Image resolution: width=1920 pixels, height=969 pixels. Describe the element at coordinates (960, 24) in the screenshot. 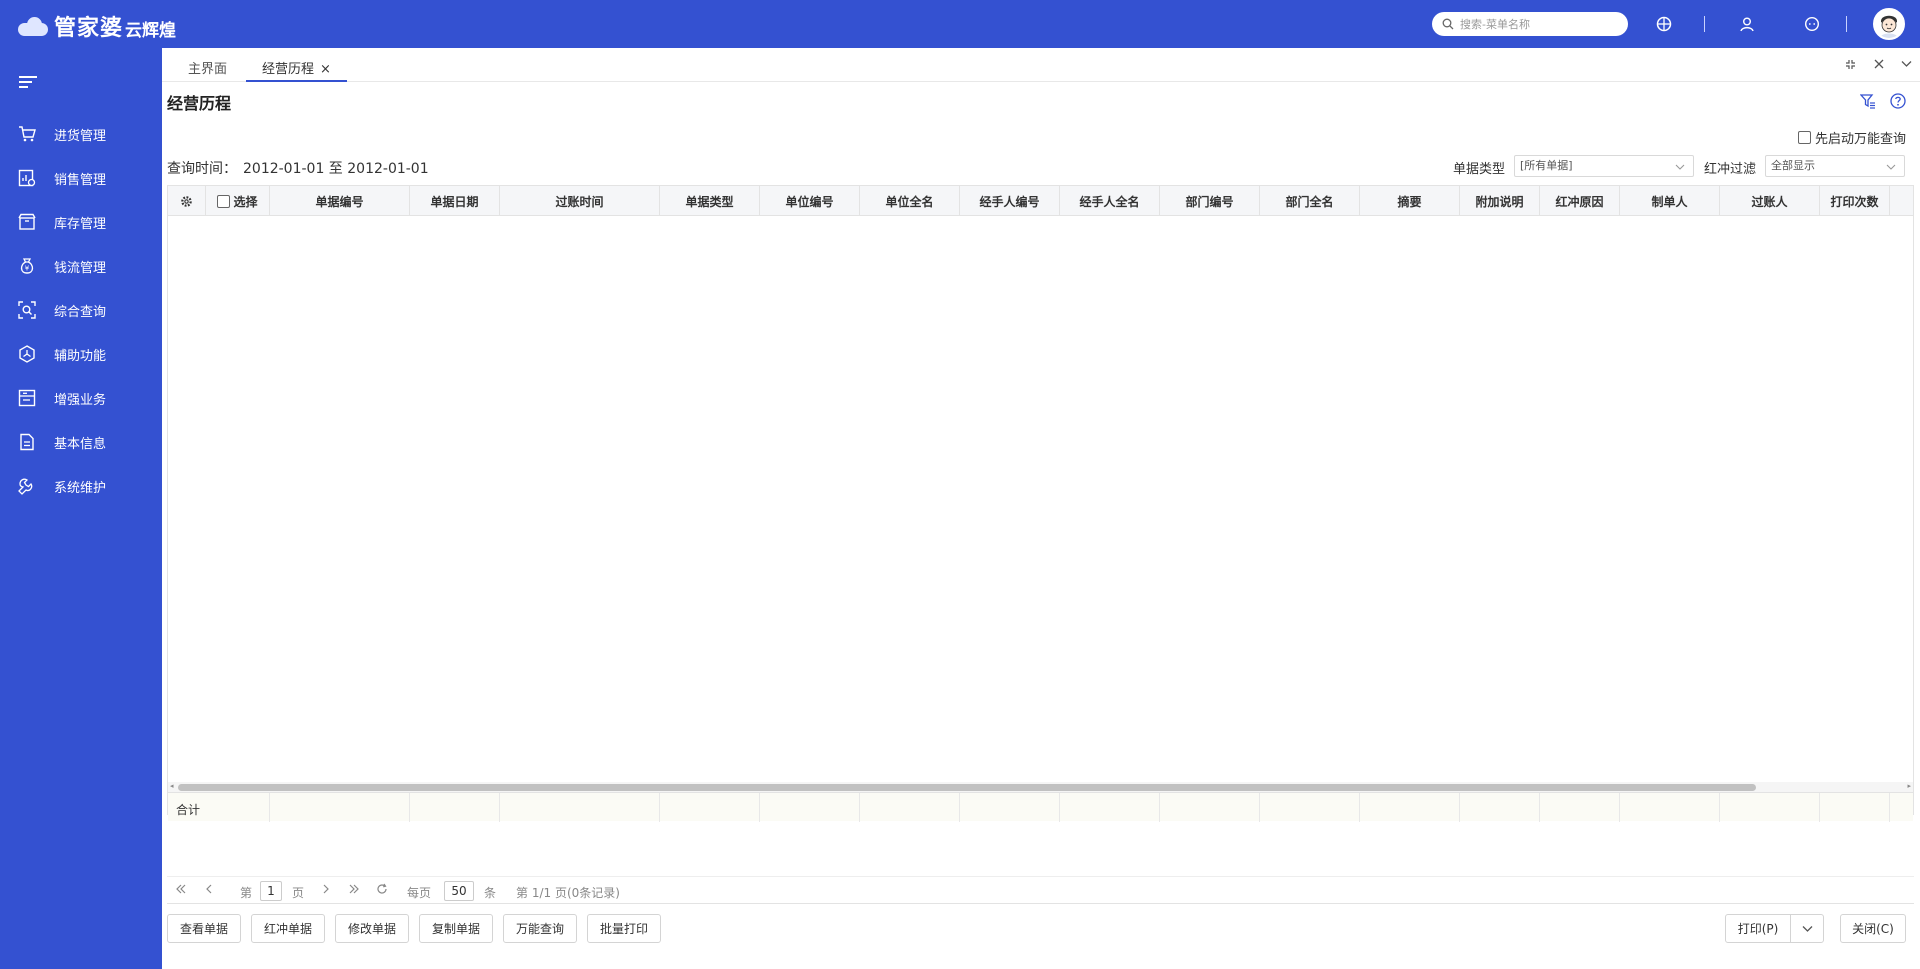

I see `top-bar: 管家婆 云辉煌` at that location.